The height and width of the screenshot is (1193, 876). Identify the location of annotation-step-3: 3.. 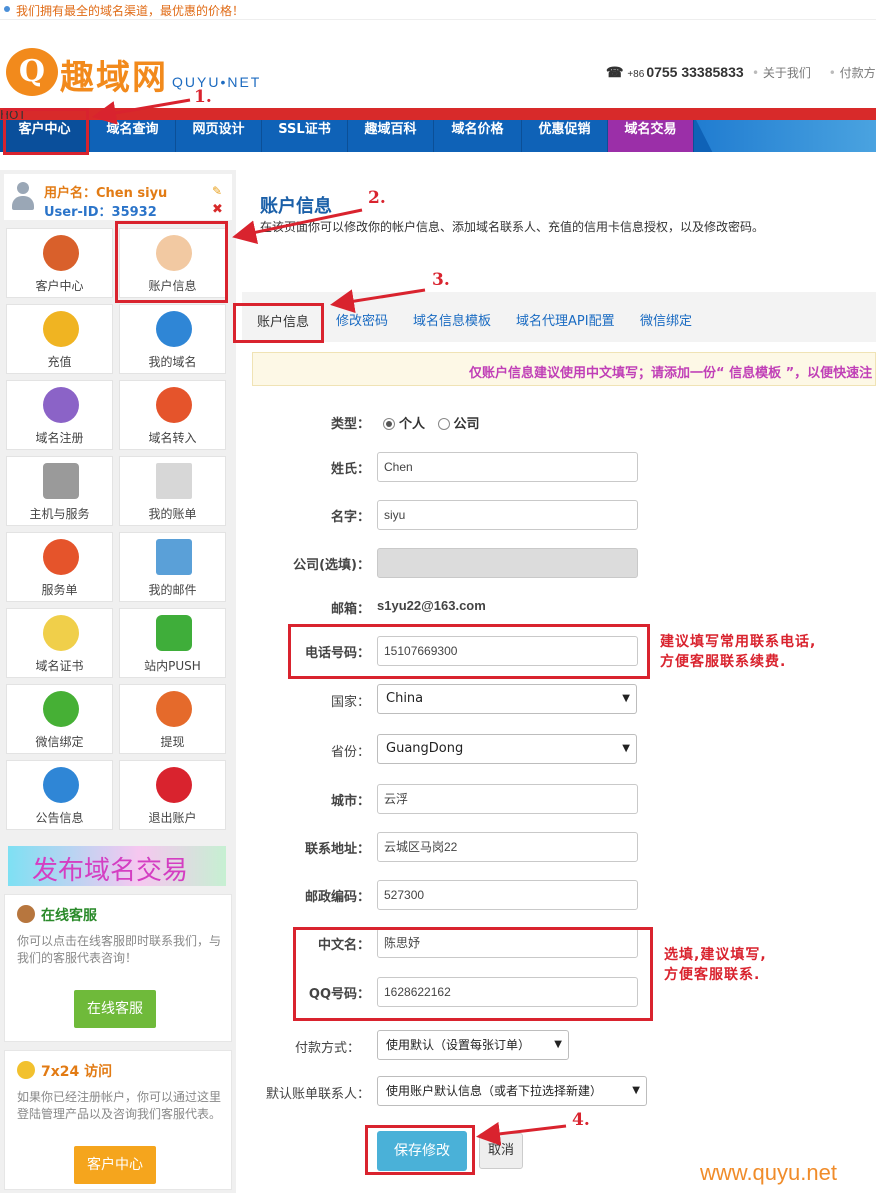
(441, 280).